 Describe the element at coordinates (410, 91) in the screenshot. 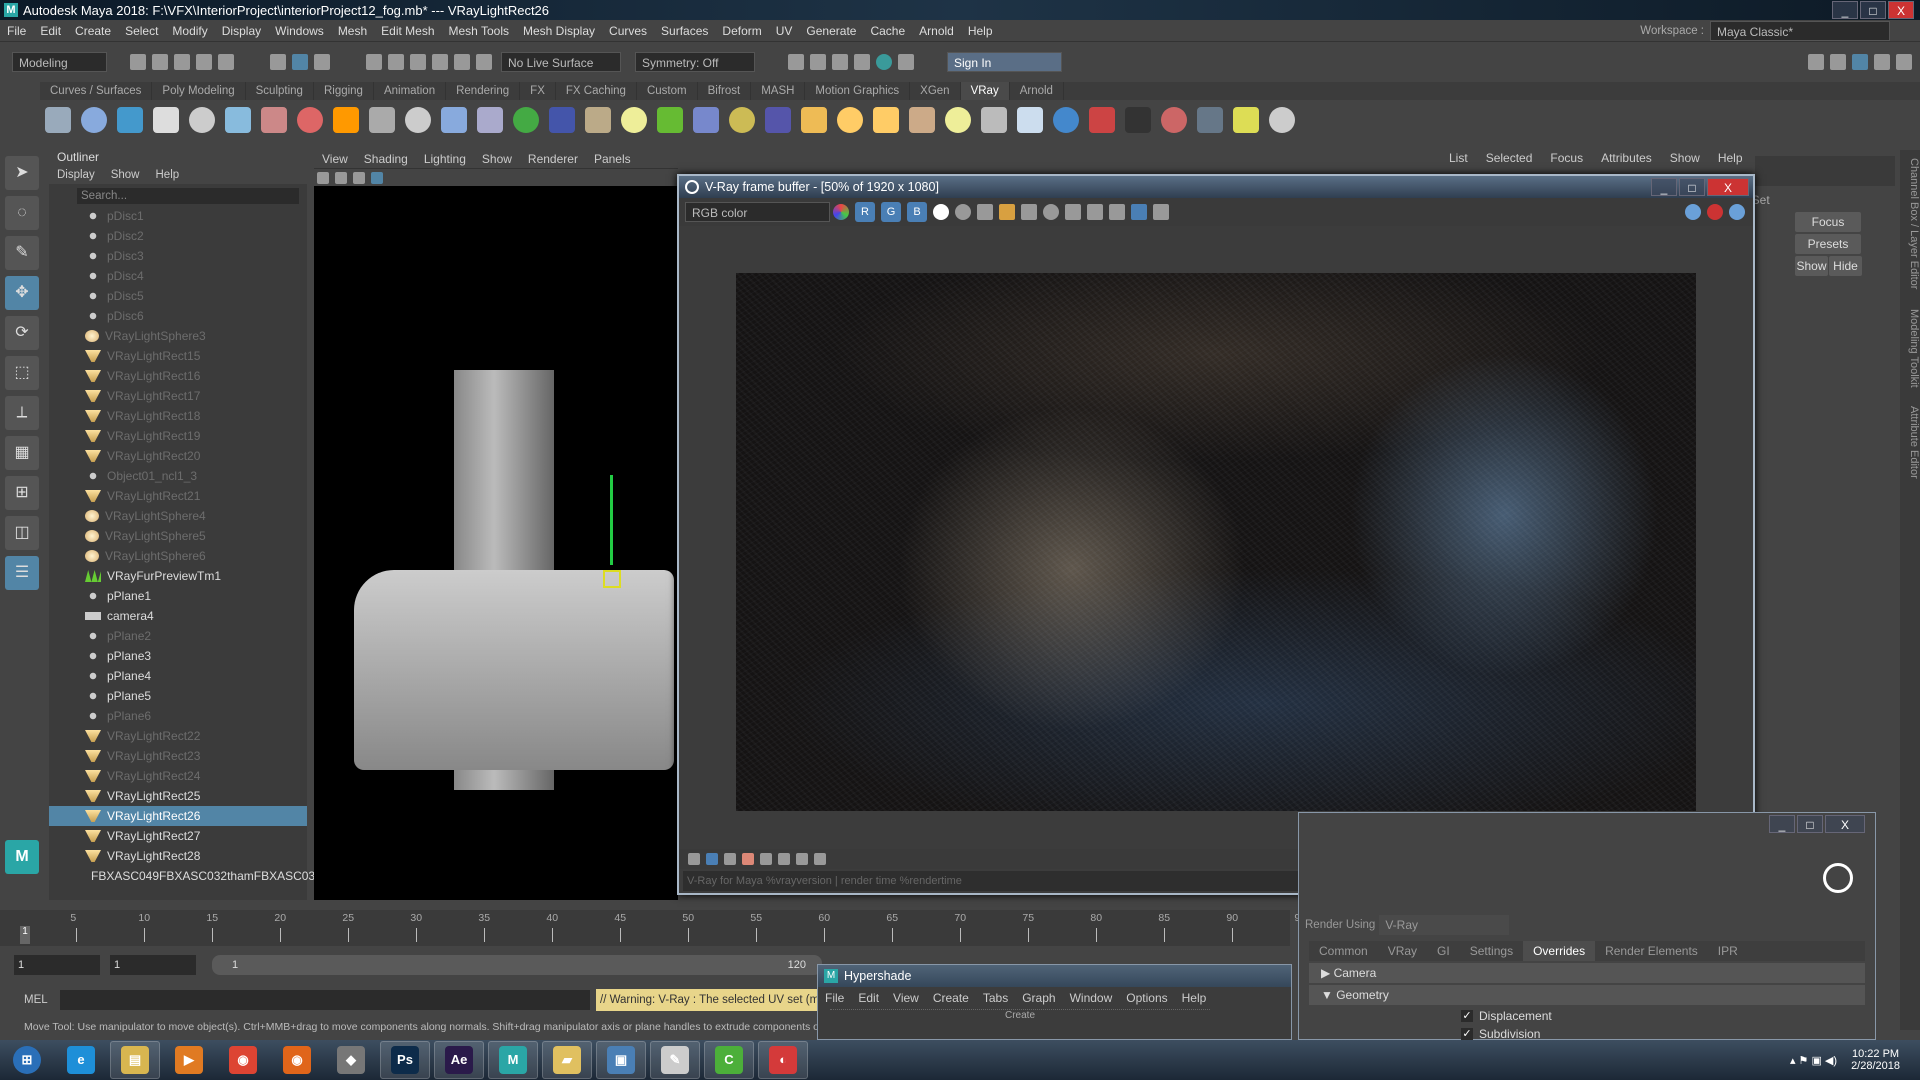

I see `shelf-tab-animation: Animation` at that location.